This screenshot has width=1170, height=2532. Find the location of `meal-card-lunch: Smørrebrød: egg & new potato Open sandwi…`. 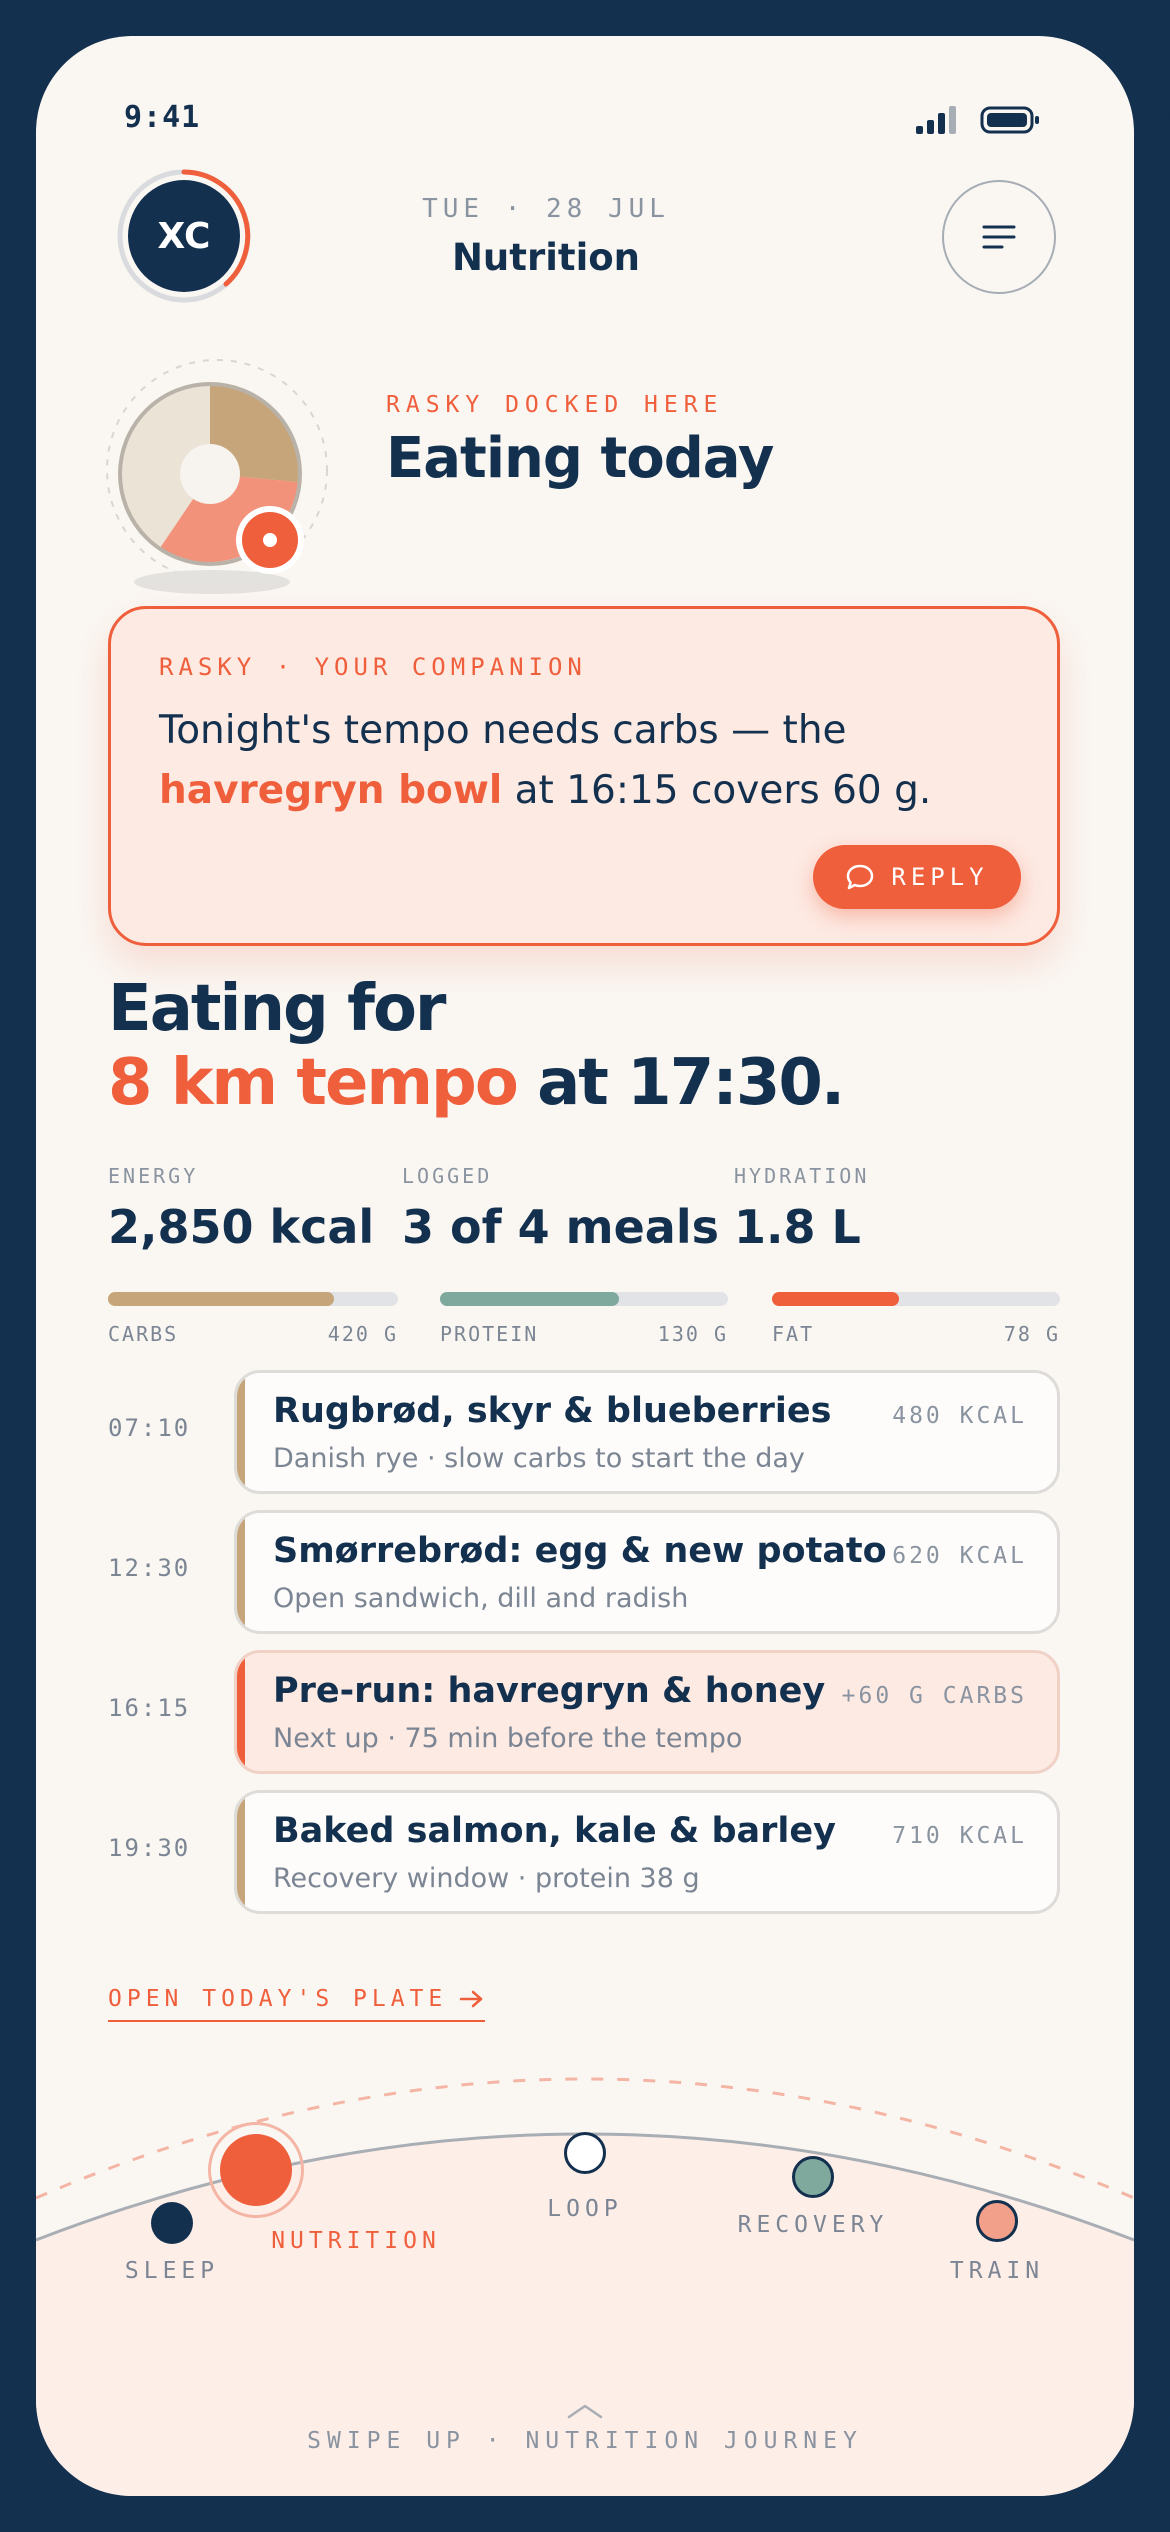

meal-card-lunch: Smørrebrød: egg & new potato Open sandwi… is located at coordinates (647, 1572).